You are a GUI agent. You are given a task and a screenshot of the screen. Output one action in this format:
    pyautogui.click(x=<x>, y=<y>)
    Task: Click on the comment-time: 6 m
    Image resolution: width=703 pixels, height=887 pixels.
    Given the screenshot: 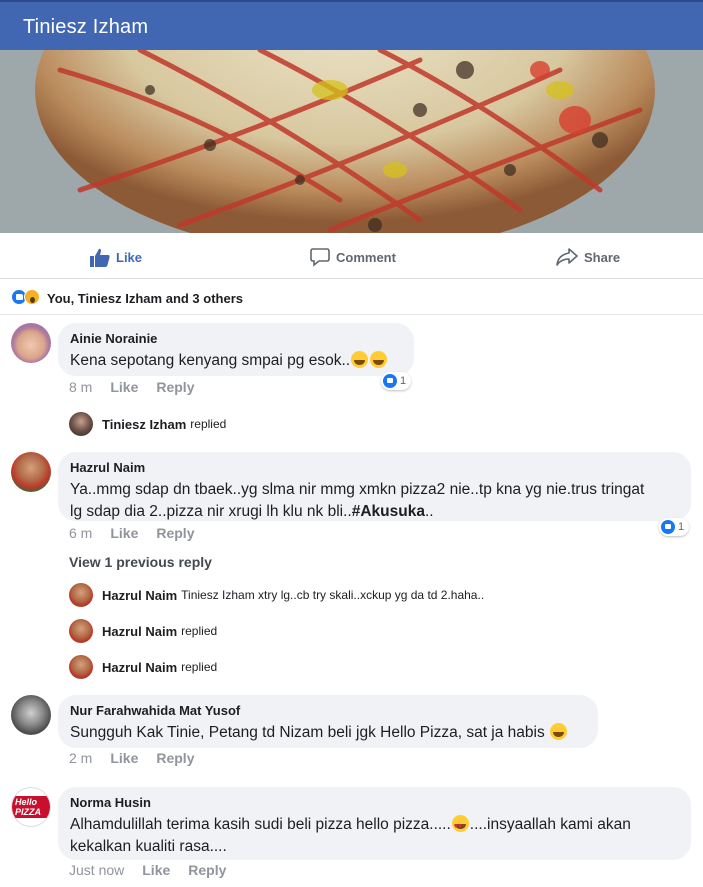 What is the action you would take?
    pyautogui.click(x=81, y=533)
    